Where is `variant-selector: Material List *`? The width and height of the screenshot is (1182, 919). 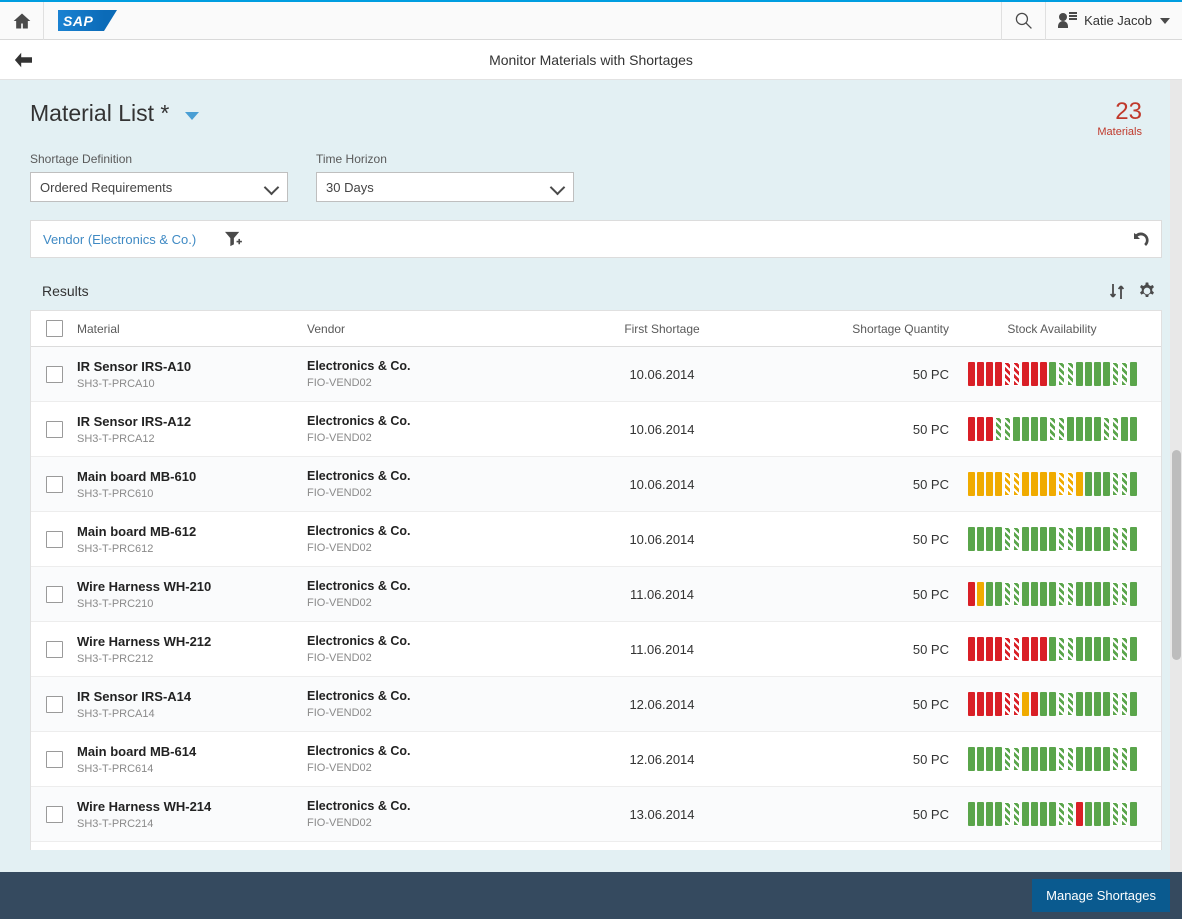
variant-selector: Material List * is located at coordinates (115, 113).